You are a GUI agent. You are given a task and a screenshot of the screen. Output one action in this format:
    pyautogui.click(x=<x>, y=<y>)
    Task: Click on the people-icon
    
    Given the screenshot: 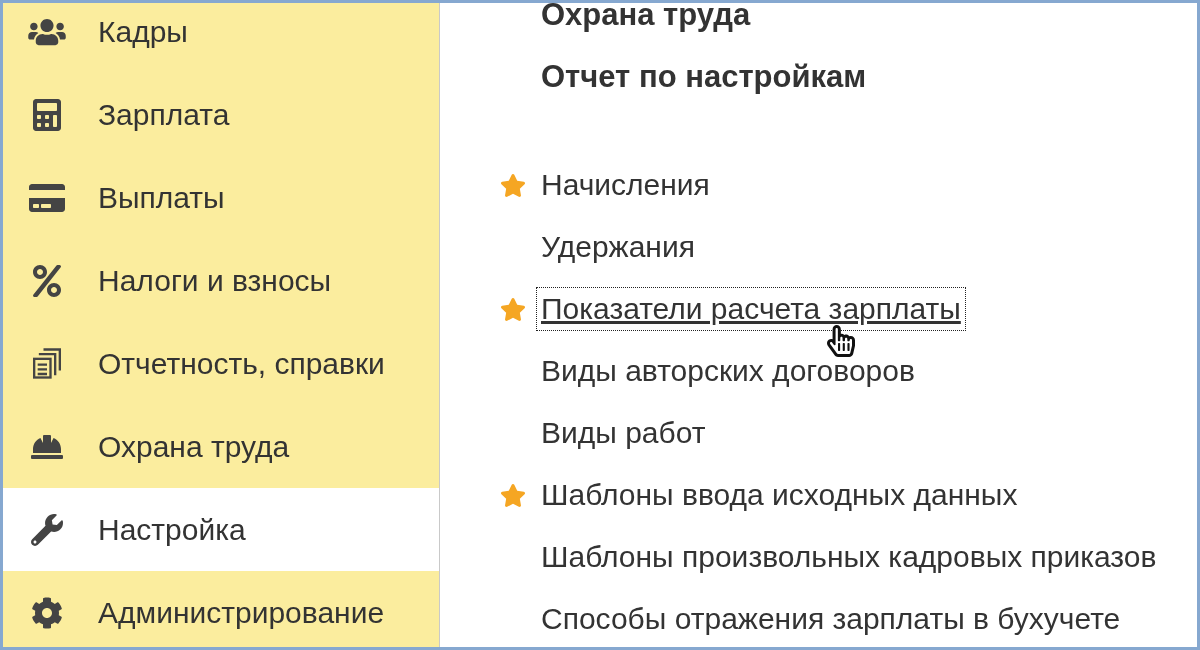 What is the action you would take?
    pyautogui.click(x=47, y=31)
    